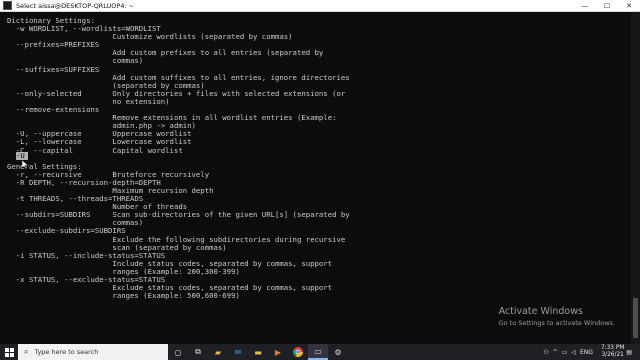 The height and width of the screenshot is (360, 640). I want to click on folder-icon: ▰, so click(218, 352).